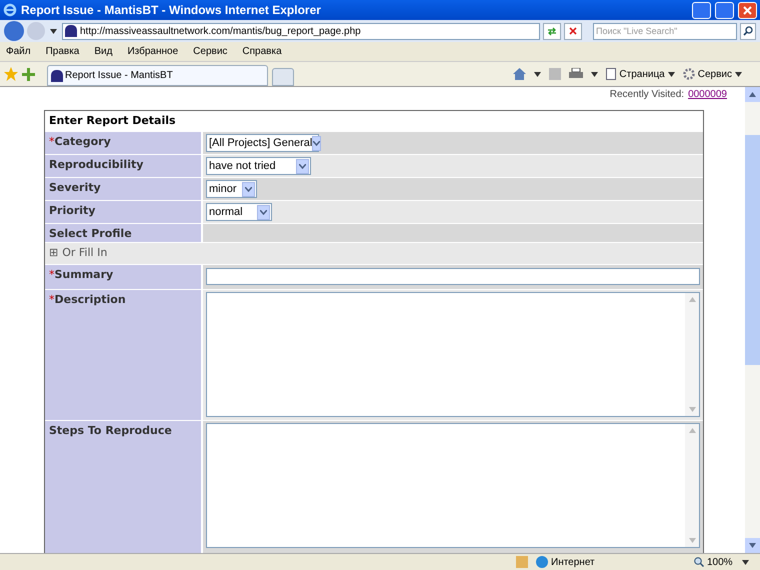 The image size is (760, 570). What do you see at coordinates (10, 10) in the screenshot?
I see `browser-logo-icon` at bounding box center [10, 10].